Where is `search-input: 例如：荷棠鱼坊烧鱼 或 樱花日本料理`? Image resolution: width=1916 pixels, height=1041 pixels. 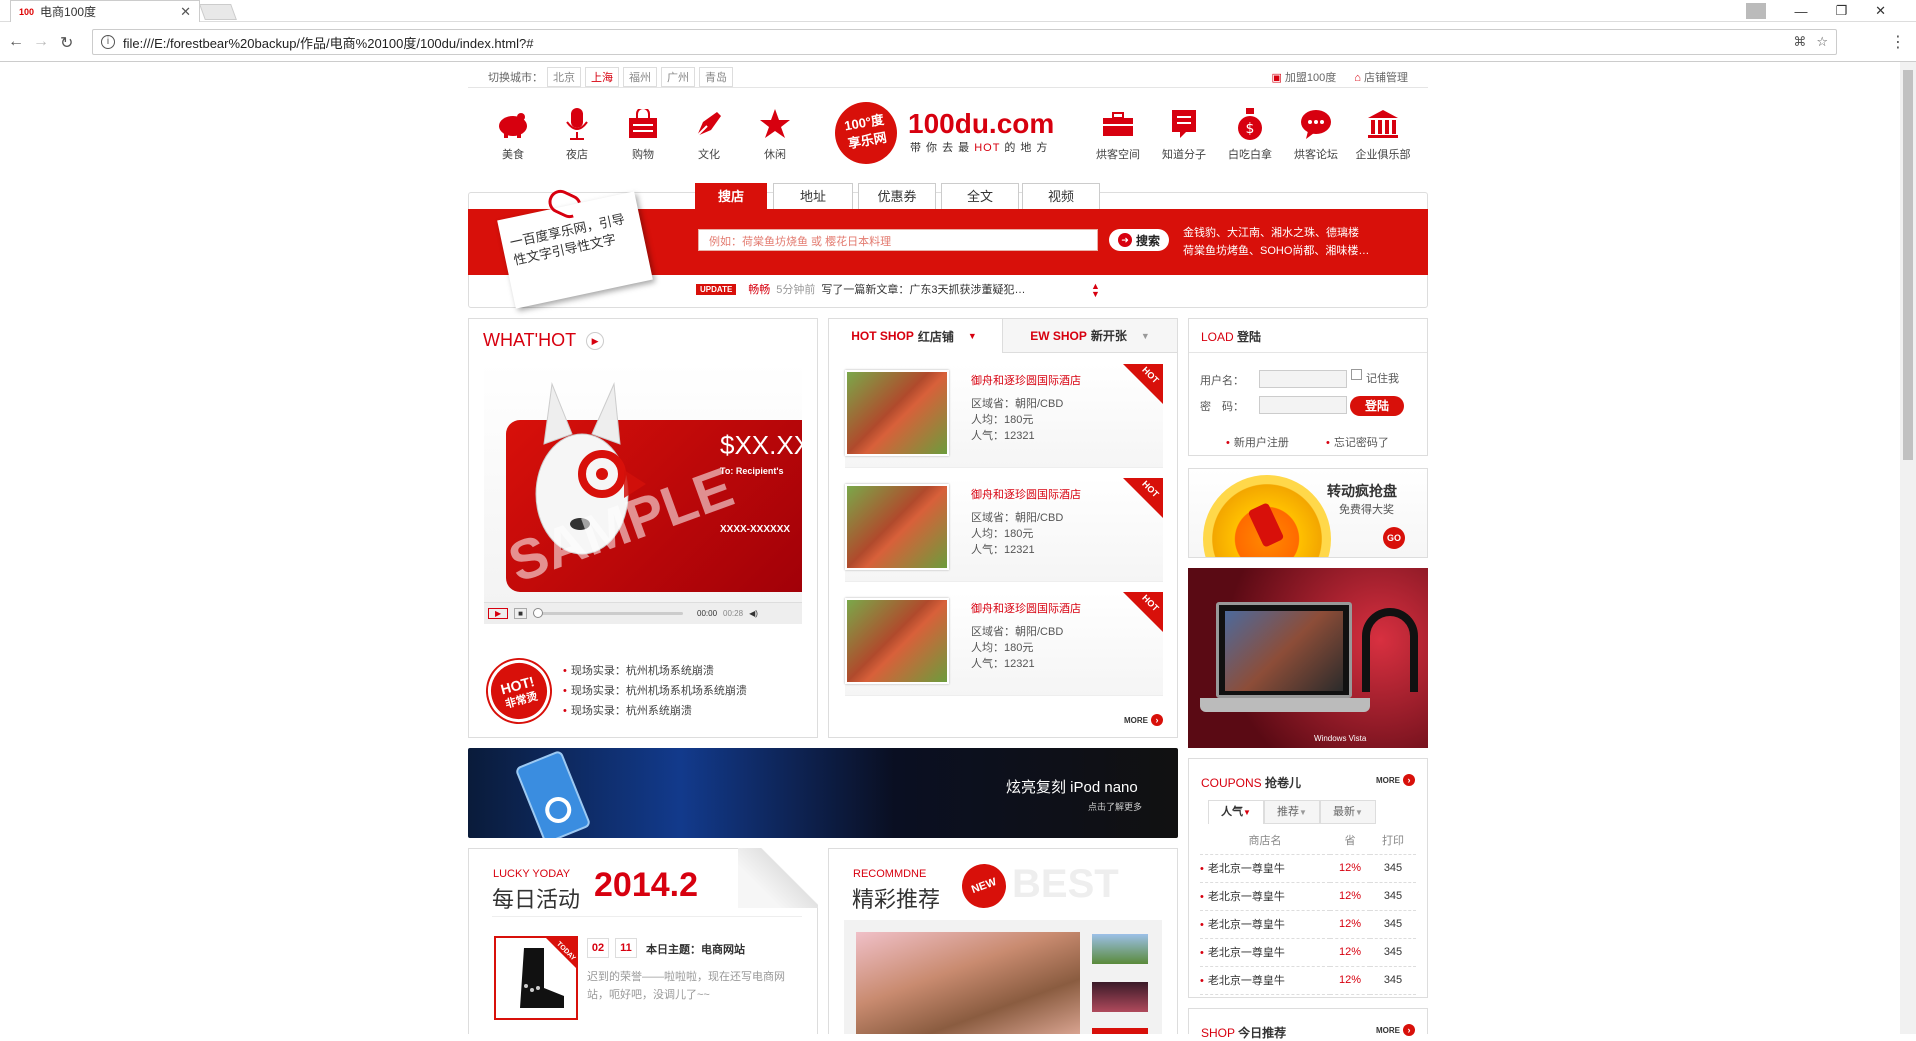 search-input: 例如：荷棠鱼坊烧鱼 或 樱花日本料理 is located at coordinates (898, 240).